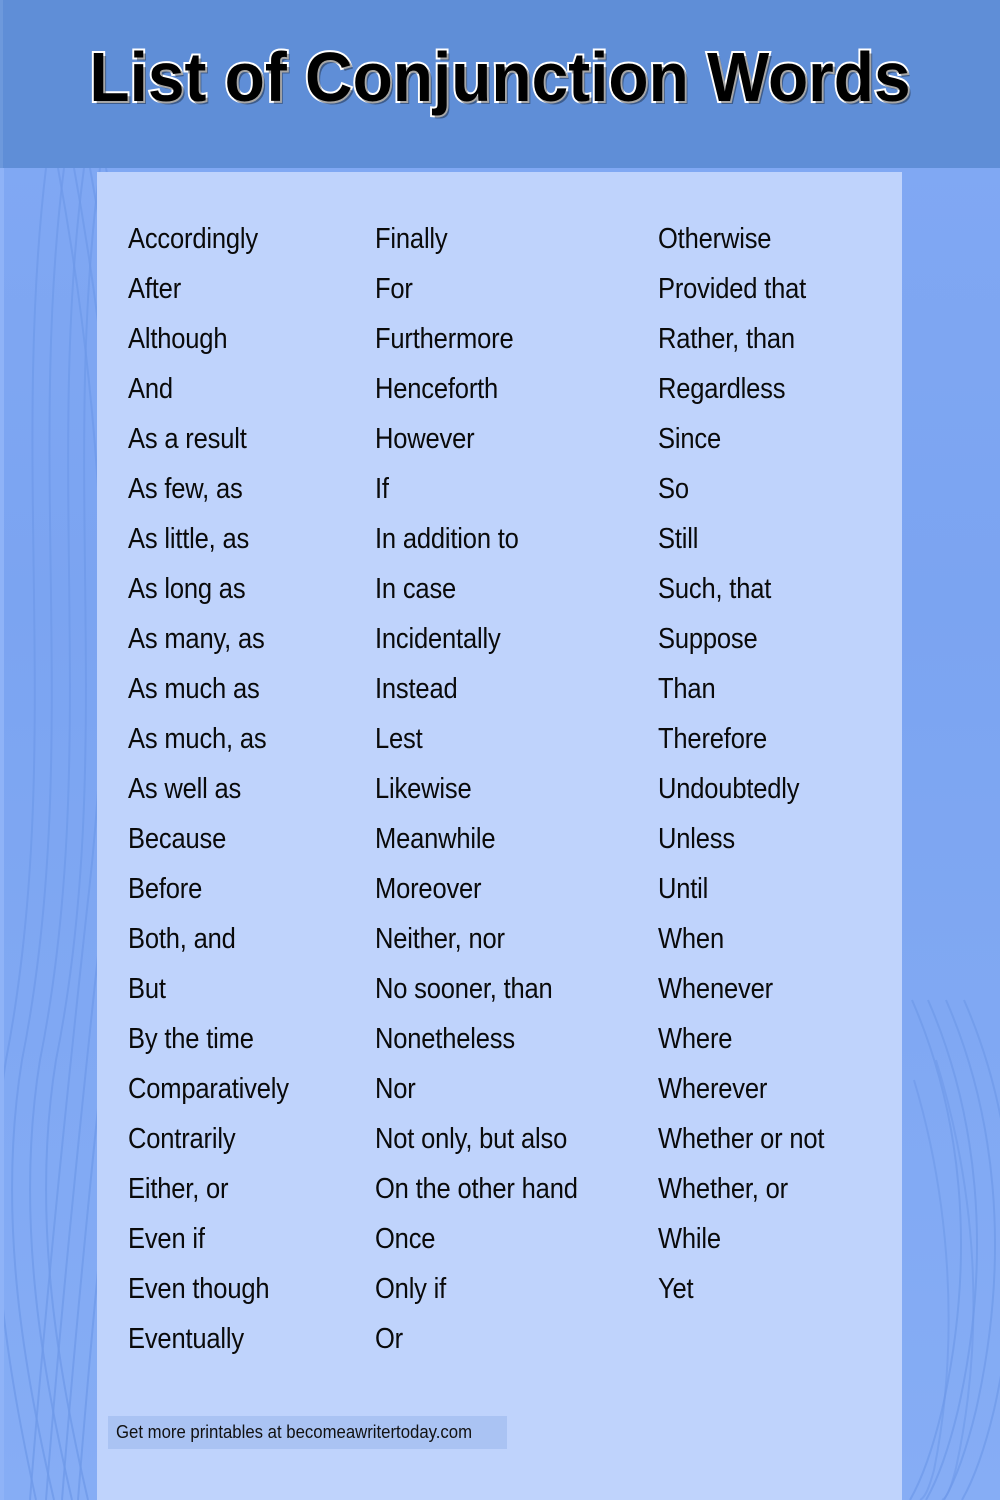  I want to click on conjunction-word: No sooner, than, so click(464, 989).